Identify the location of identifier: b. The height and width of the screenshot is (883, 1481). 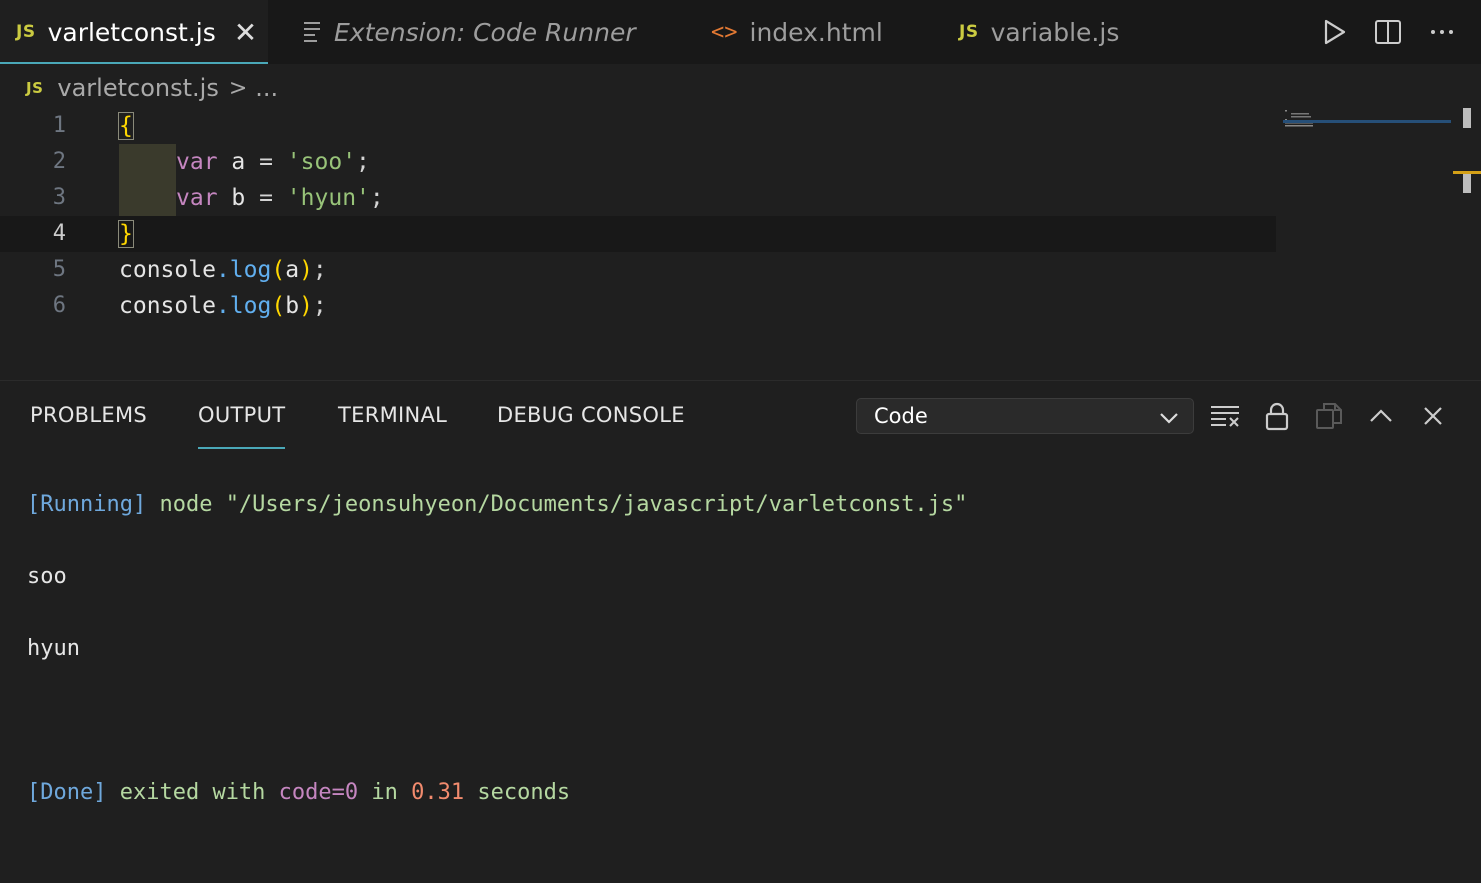
(238, 198).